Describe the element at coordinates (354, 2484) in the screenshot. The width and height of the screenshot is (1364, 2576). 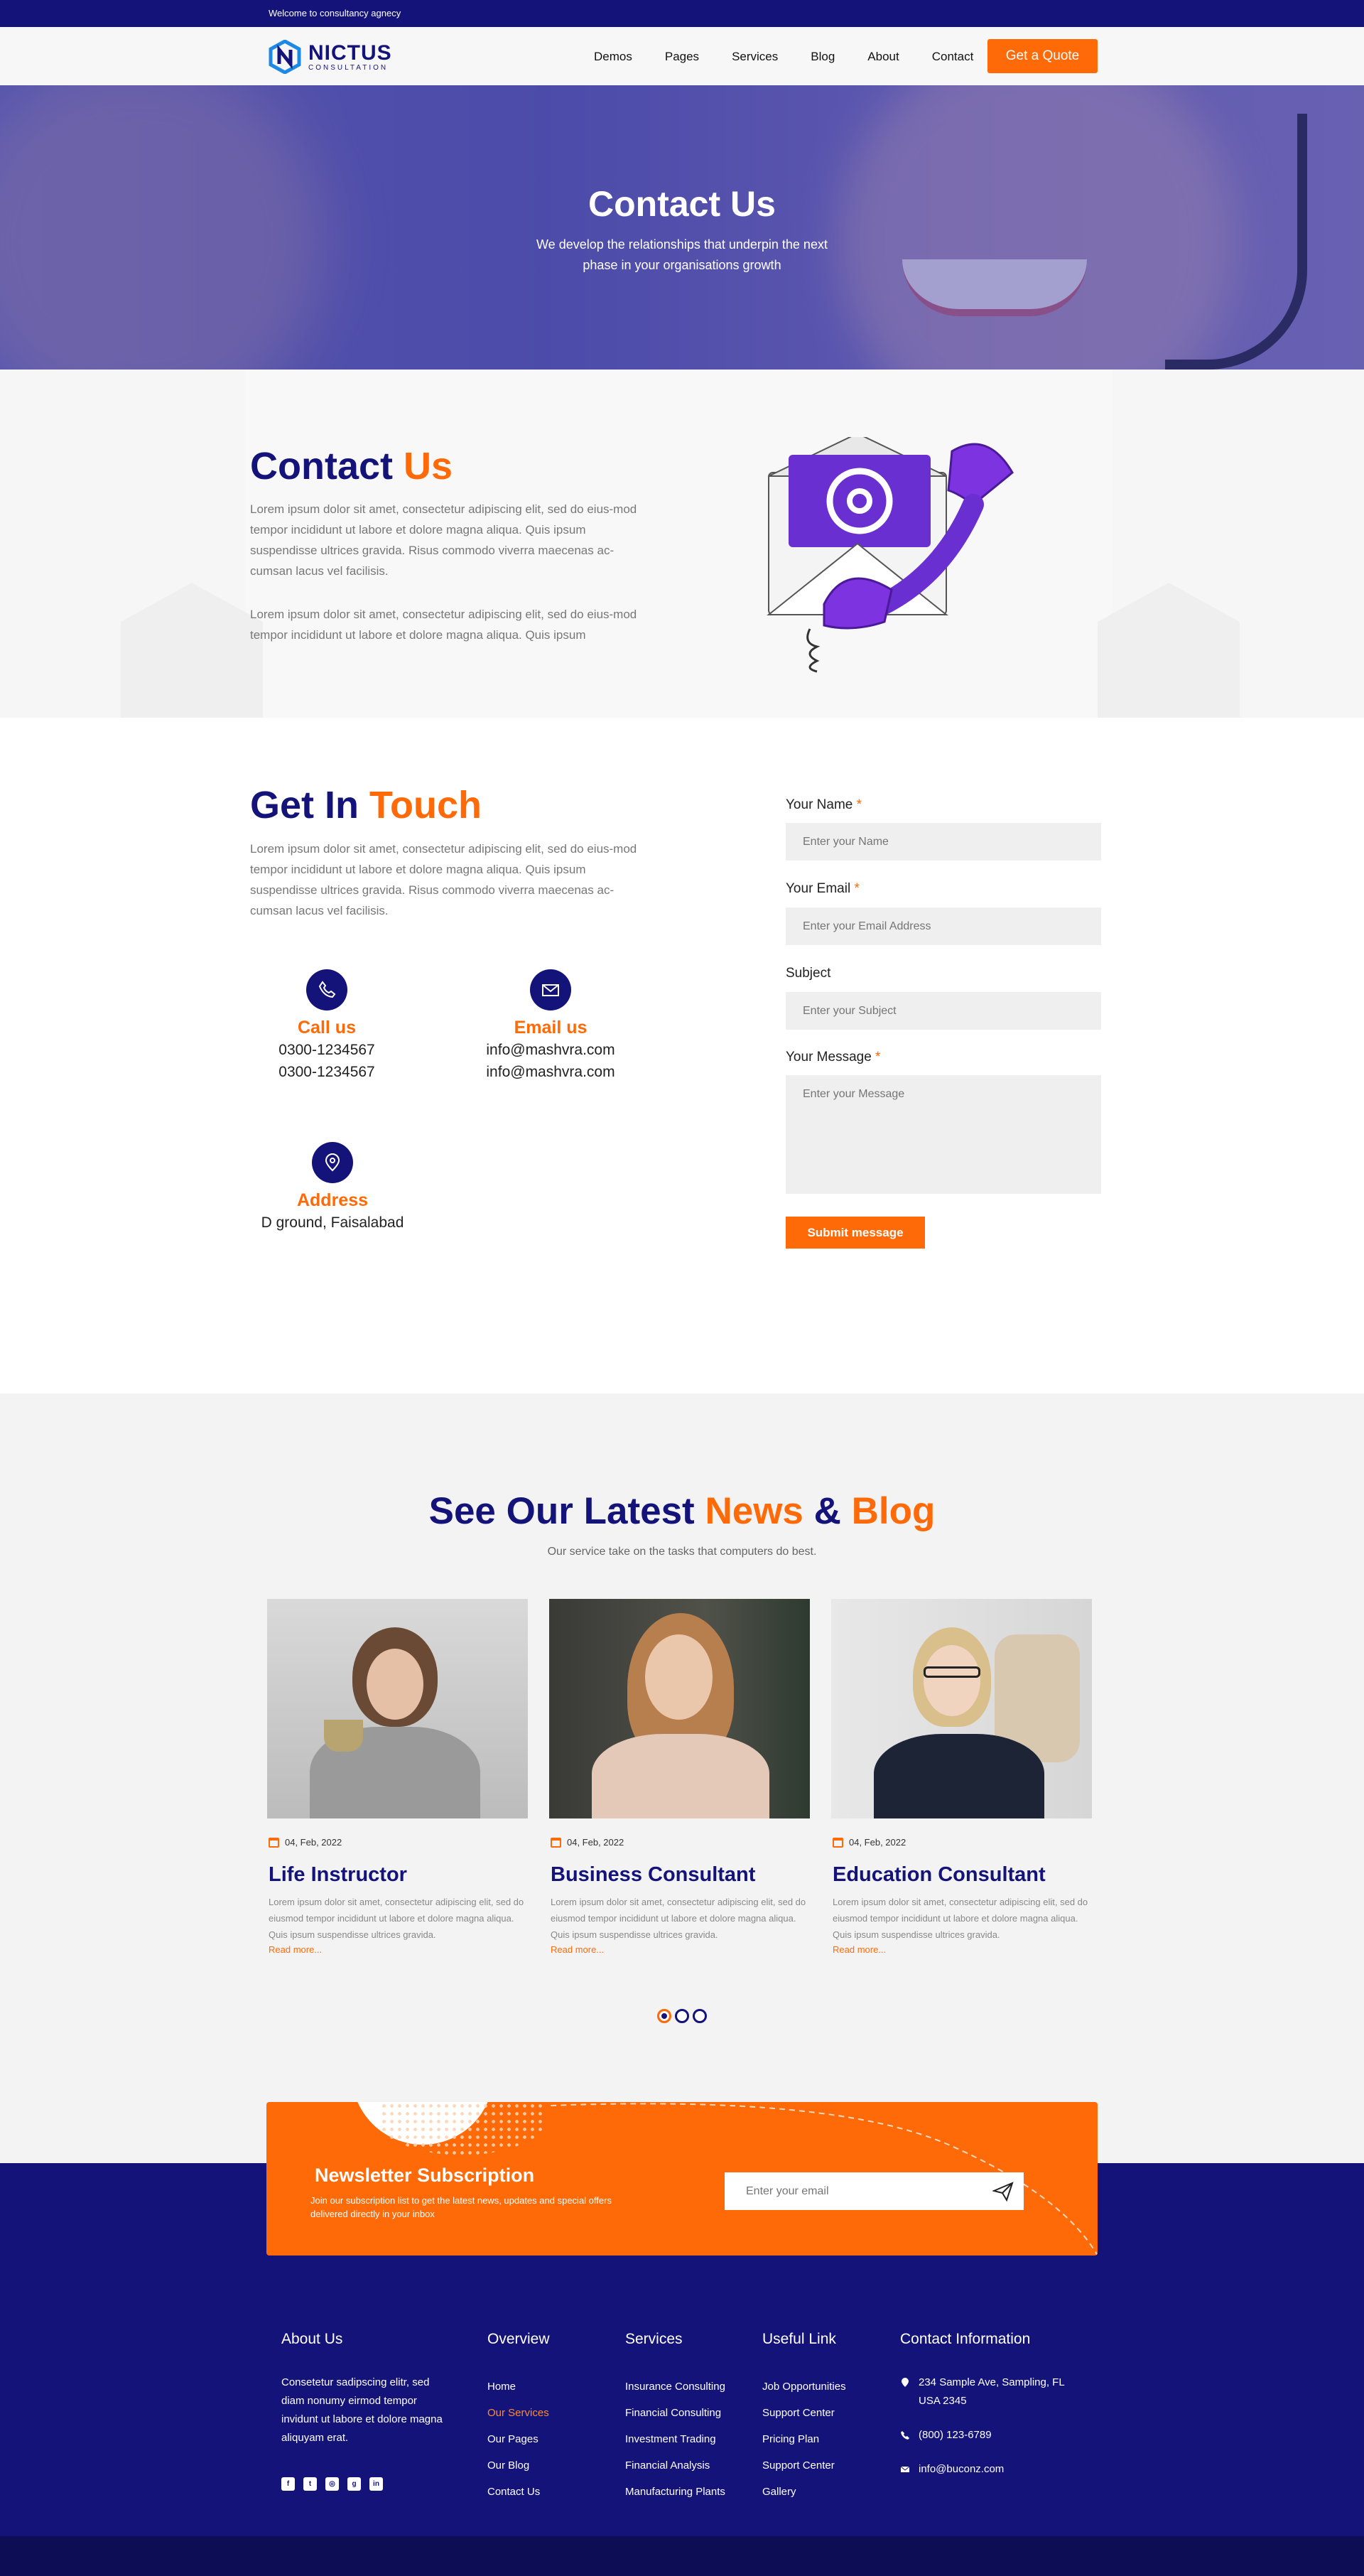
I see `google-icon: g` at that location.